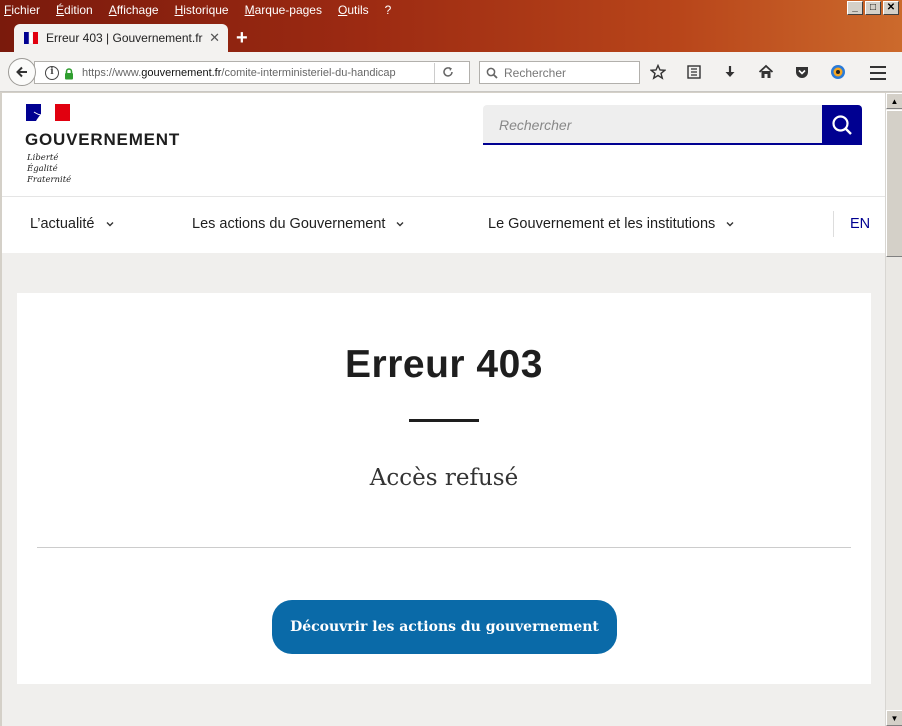 The width and height of the screenshot is (902, 726). Describe the element at coordinates (833, 224) in the screenshot. I see `nav-separator` at that location.